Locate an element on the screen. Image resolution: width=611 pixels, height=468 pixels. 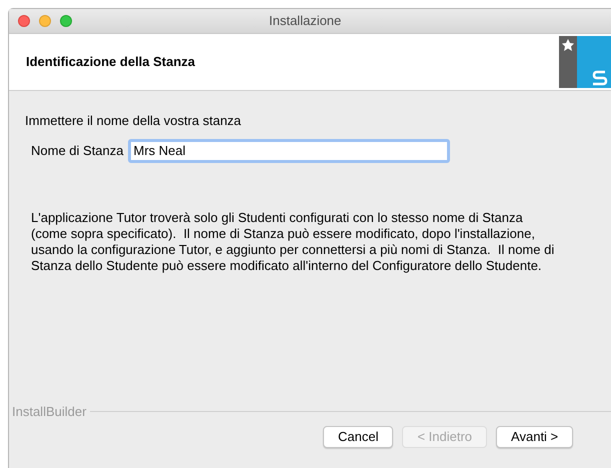
brand-label: InstallBuilder is located at coordinates (48, 411).